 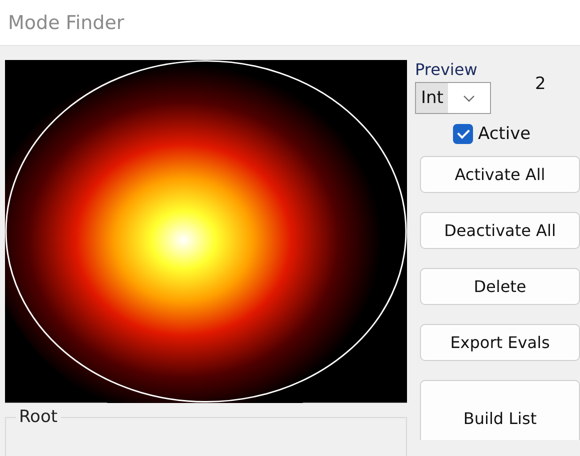 What do you see at coordinates (463, 134) in the screenshot?
I see `active-checkbox` at bounding box center [463, 134].